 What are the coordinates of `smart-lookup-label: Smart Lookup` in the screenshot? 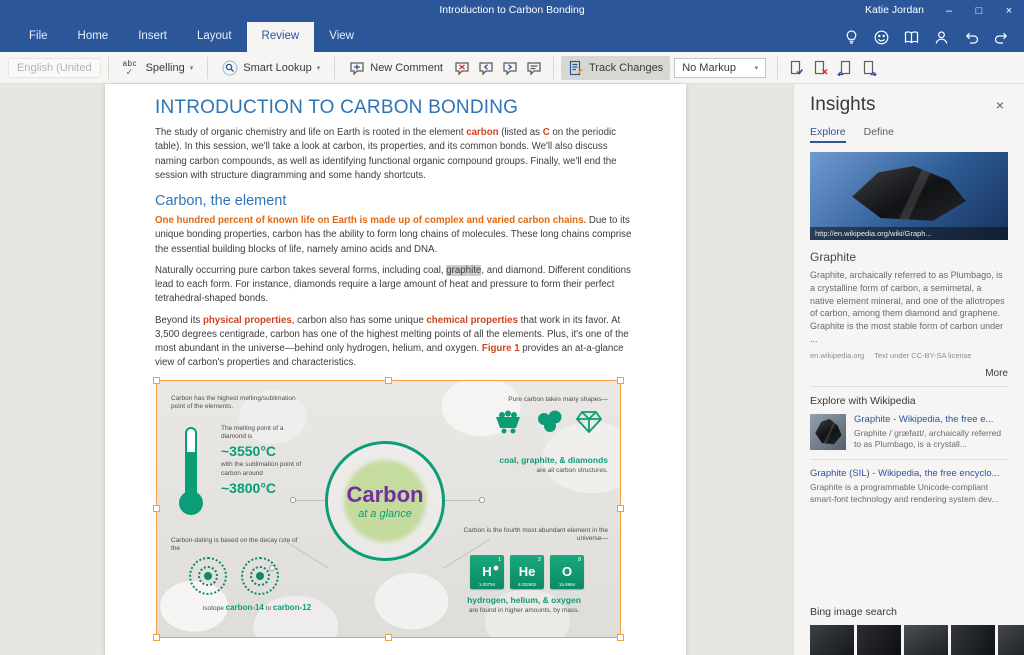 It's located at (277, 67).